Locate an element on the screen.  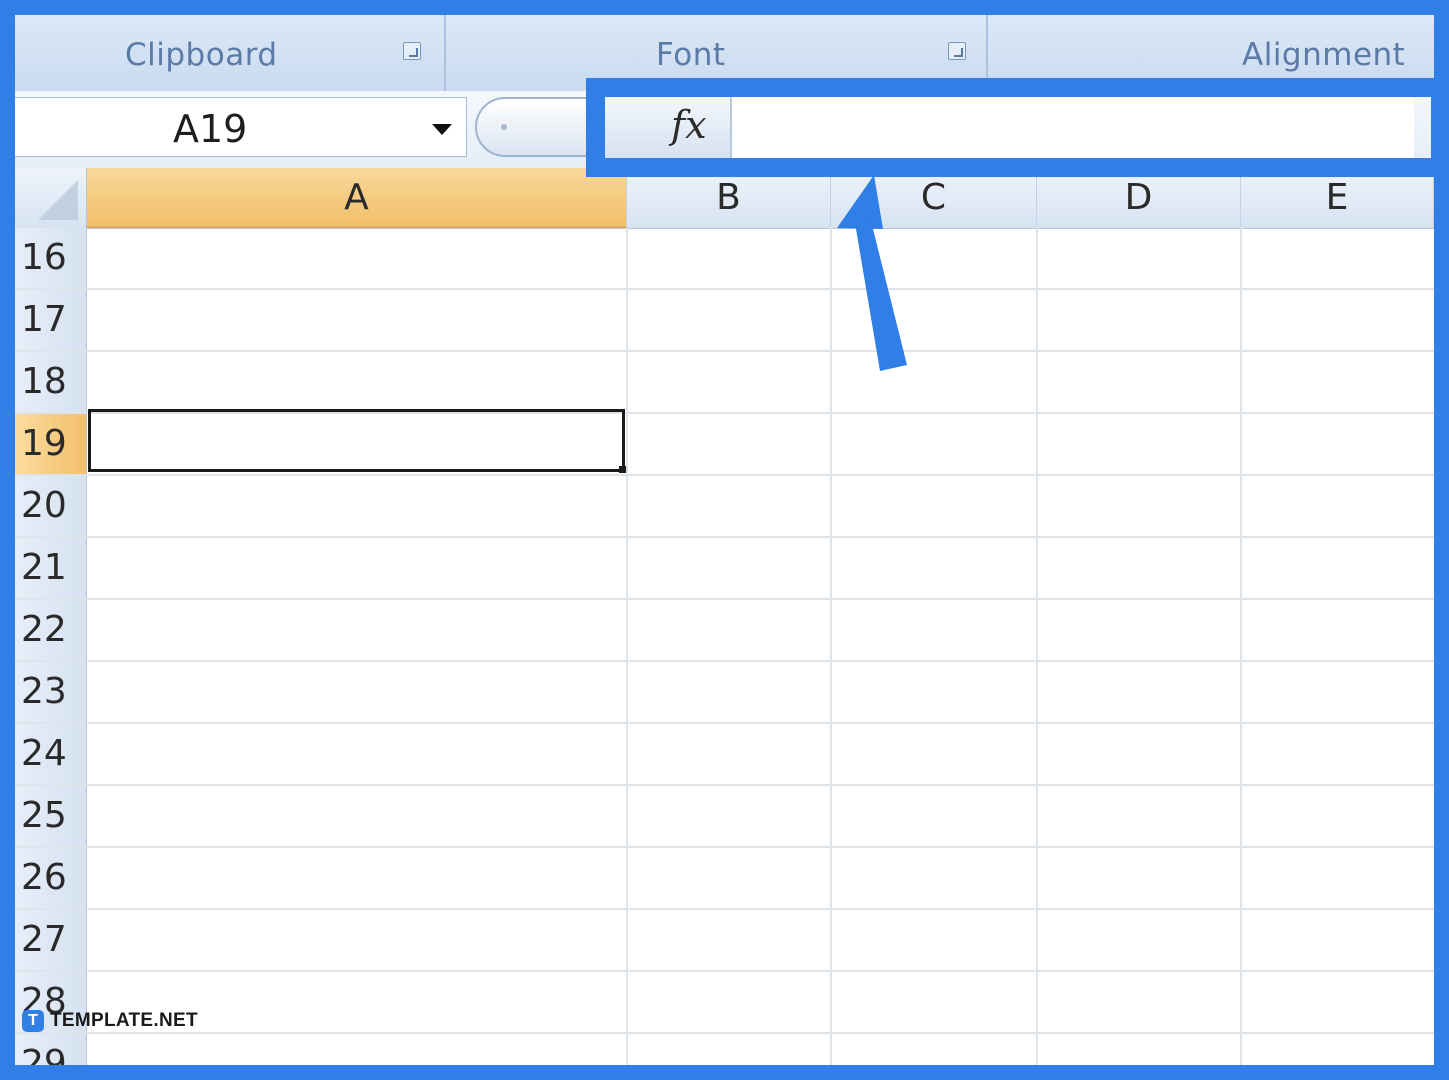
ribbon-group-label: Font is located at coordinates (691, 55).